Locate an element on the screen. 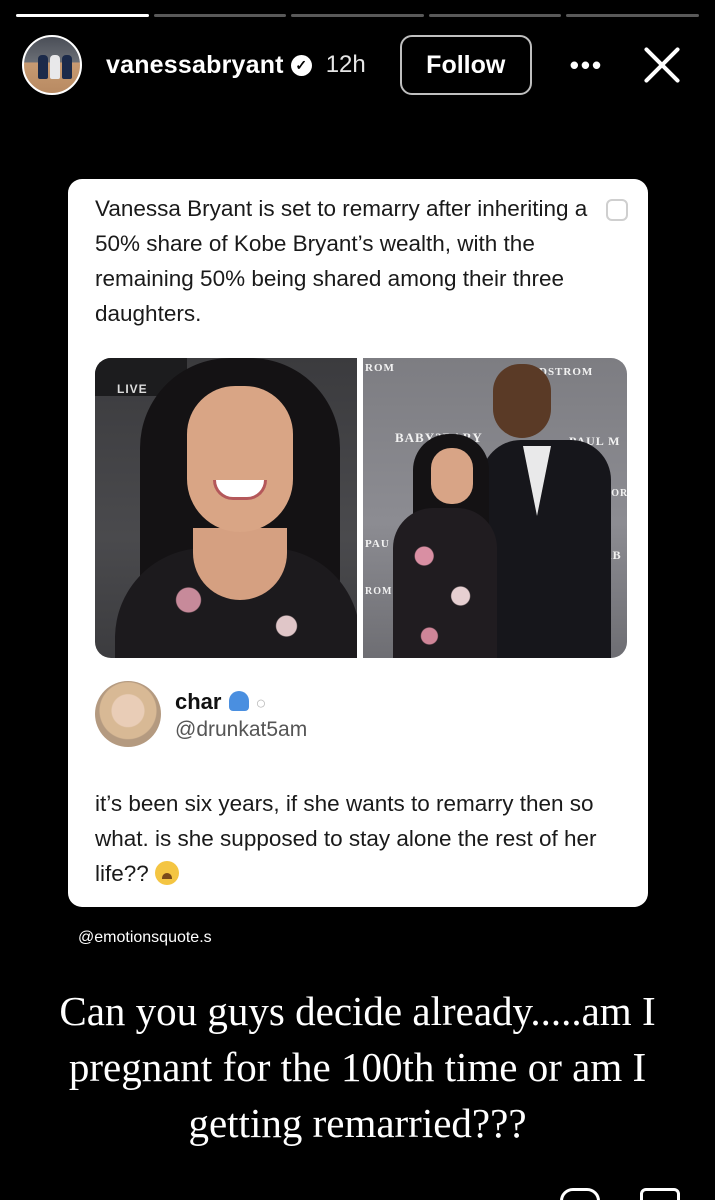 The image size is (715, 1200). crying-face-emoji-icon is located at coordinates (166, 873).